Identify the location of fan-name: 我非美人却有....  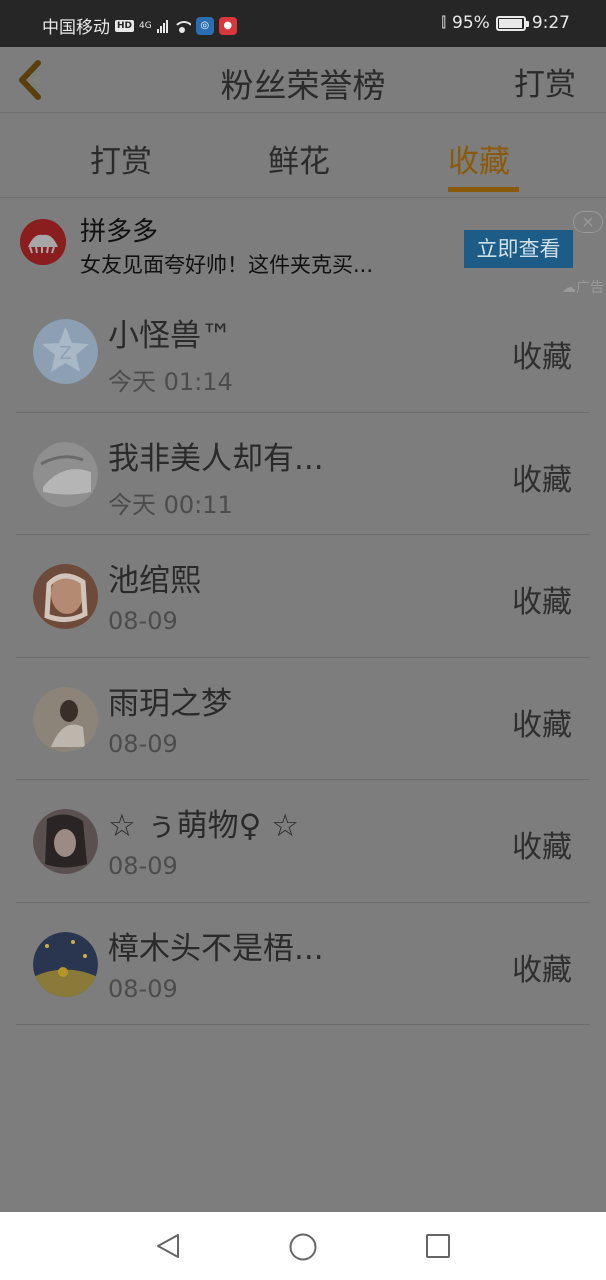
(216, 458).